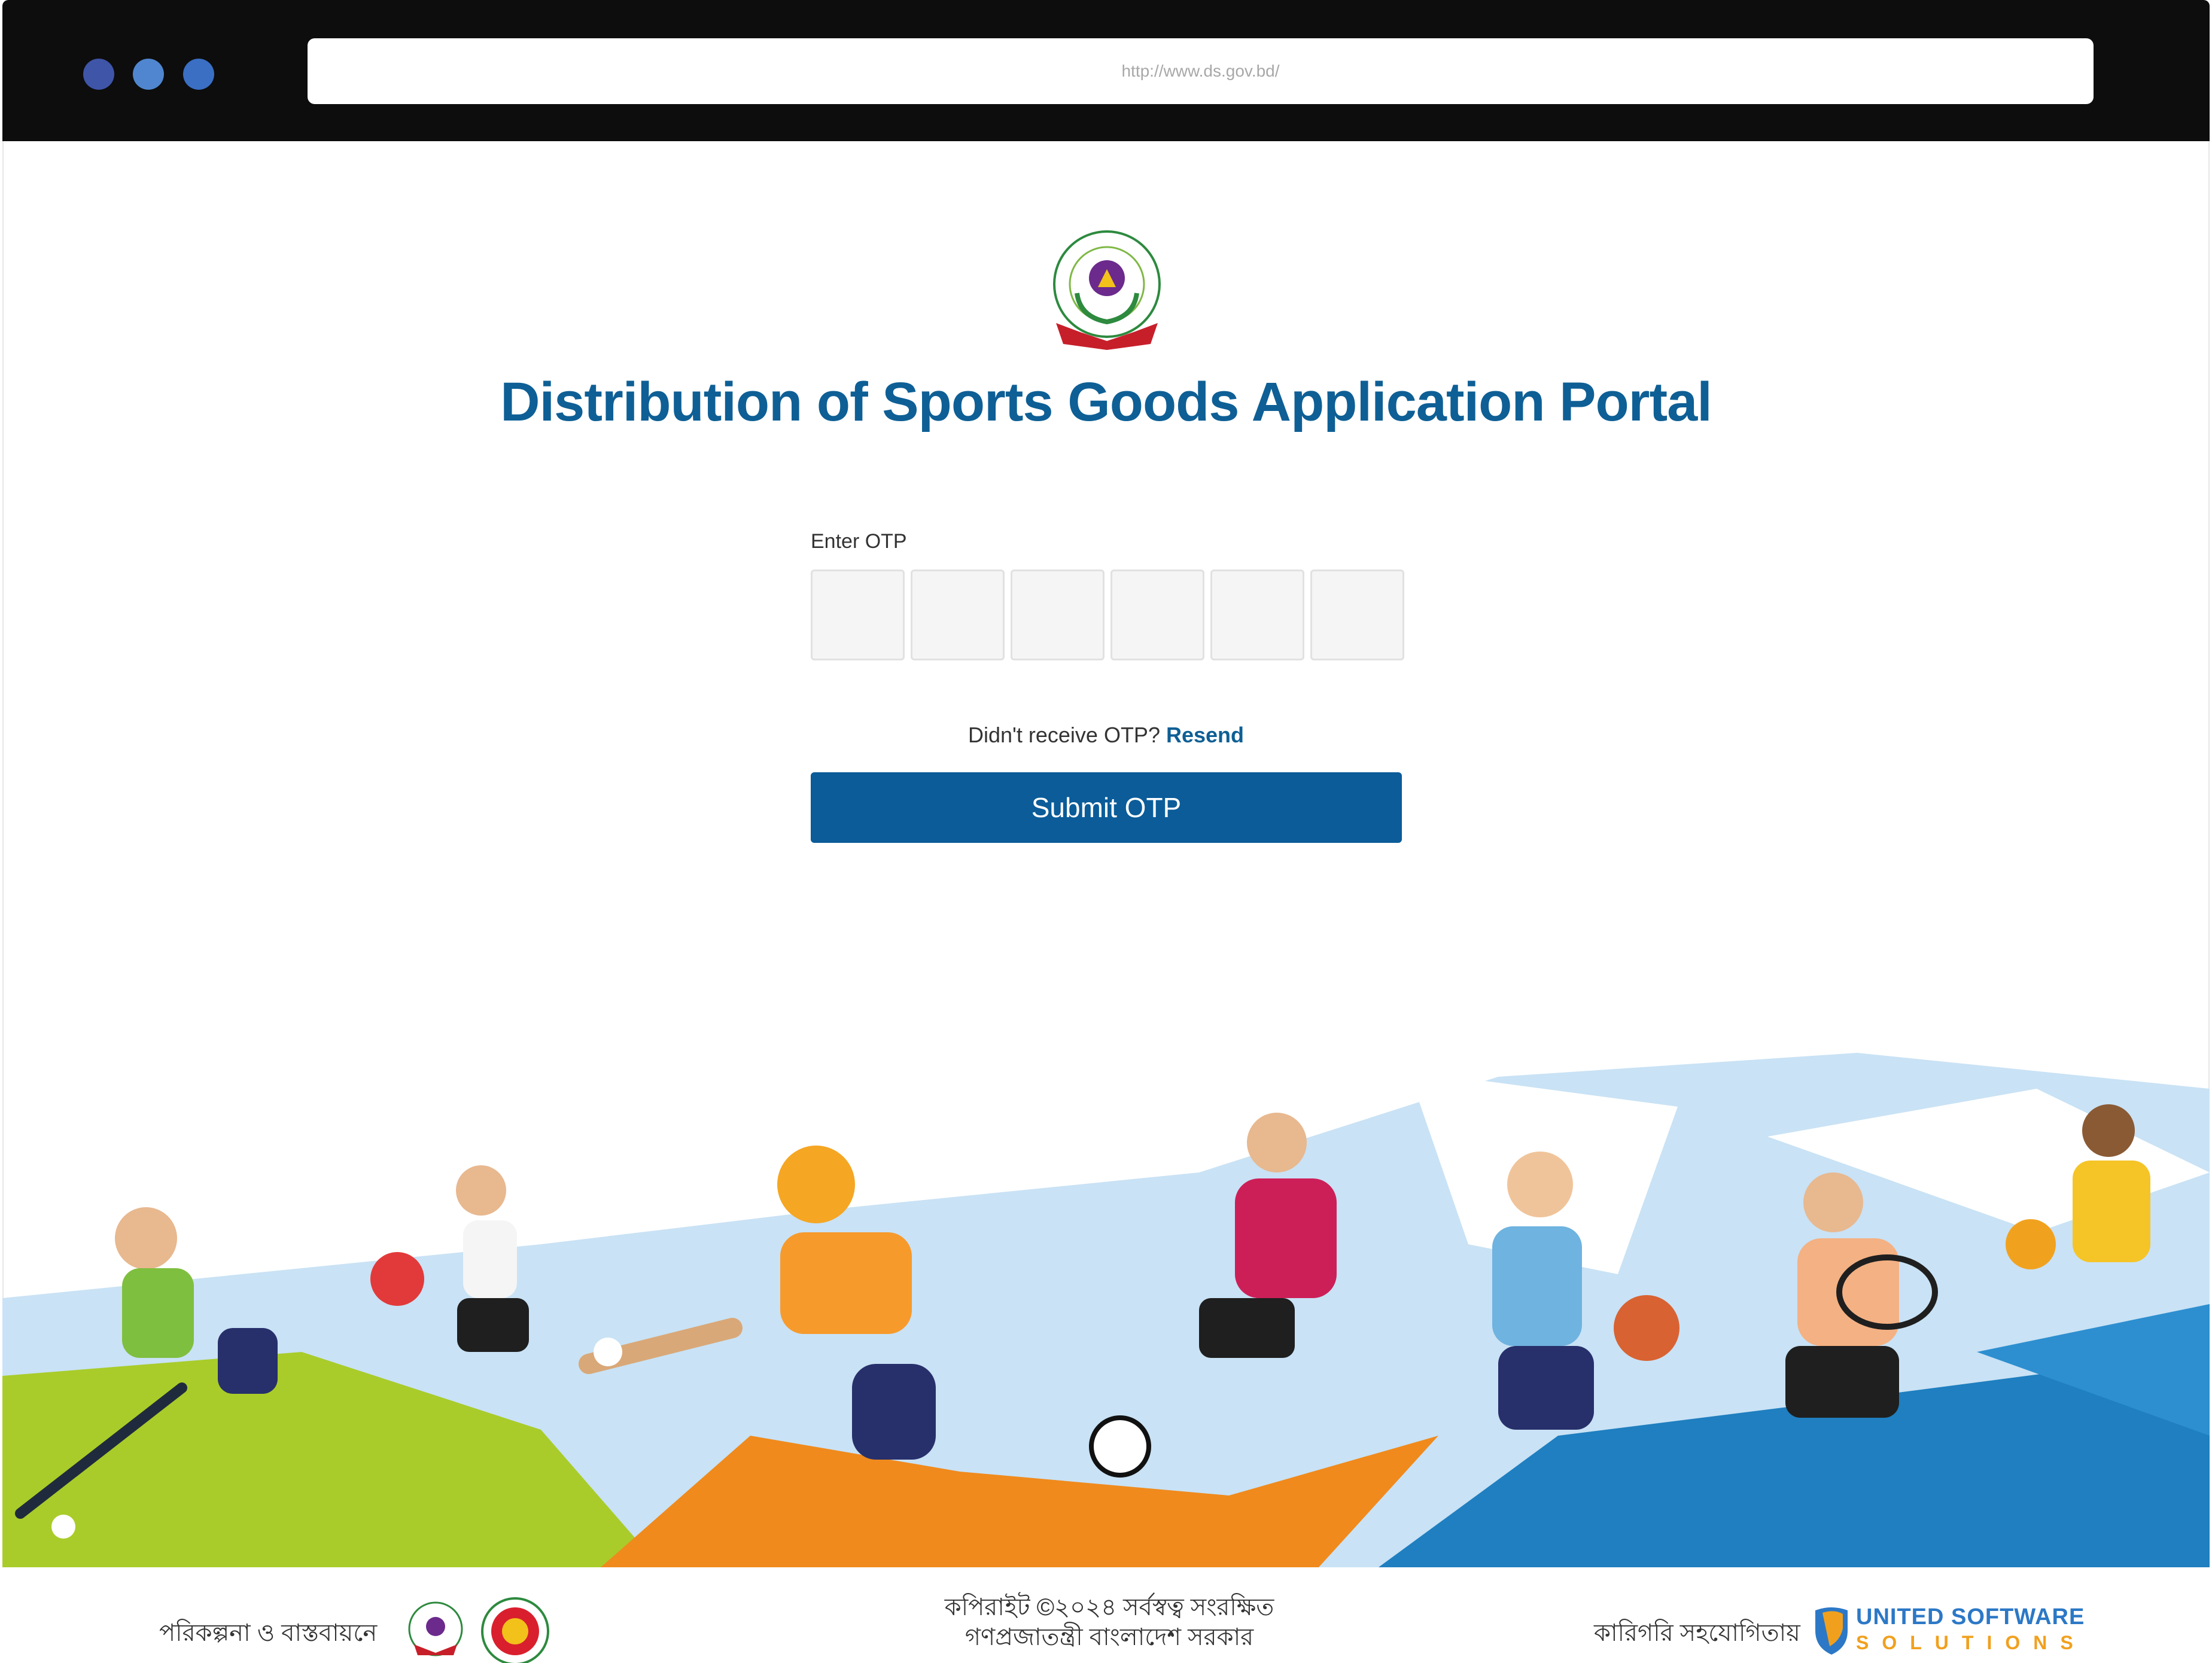 Image resolution: width=2212 pixels, height=1663 pixels. Describe the element at coordinates (1106, 808) in the screenshot. I see `submit-otp-button: Submit OTP` at that location.